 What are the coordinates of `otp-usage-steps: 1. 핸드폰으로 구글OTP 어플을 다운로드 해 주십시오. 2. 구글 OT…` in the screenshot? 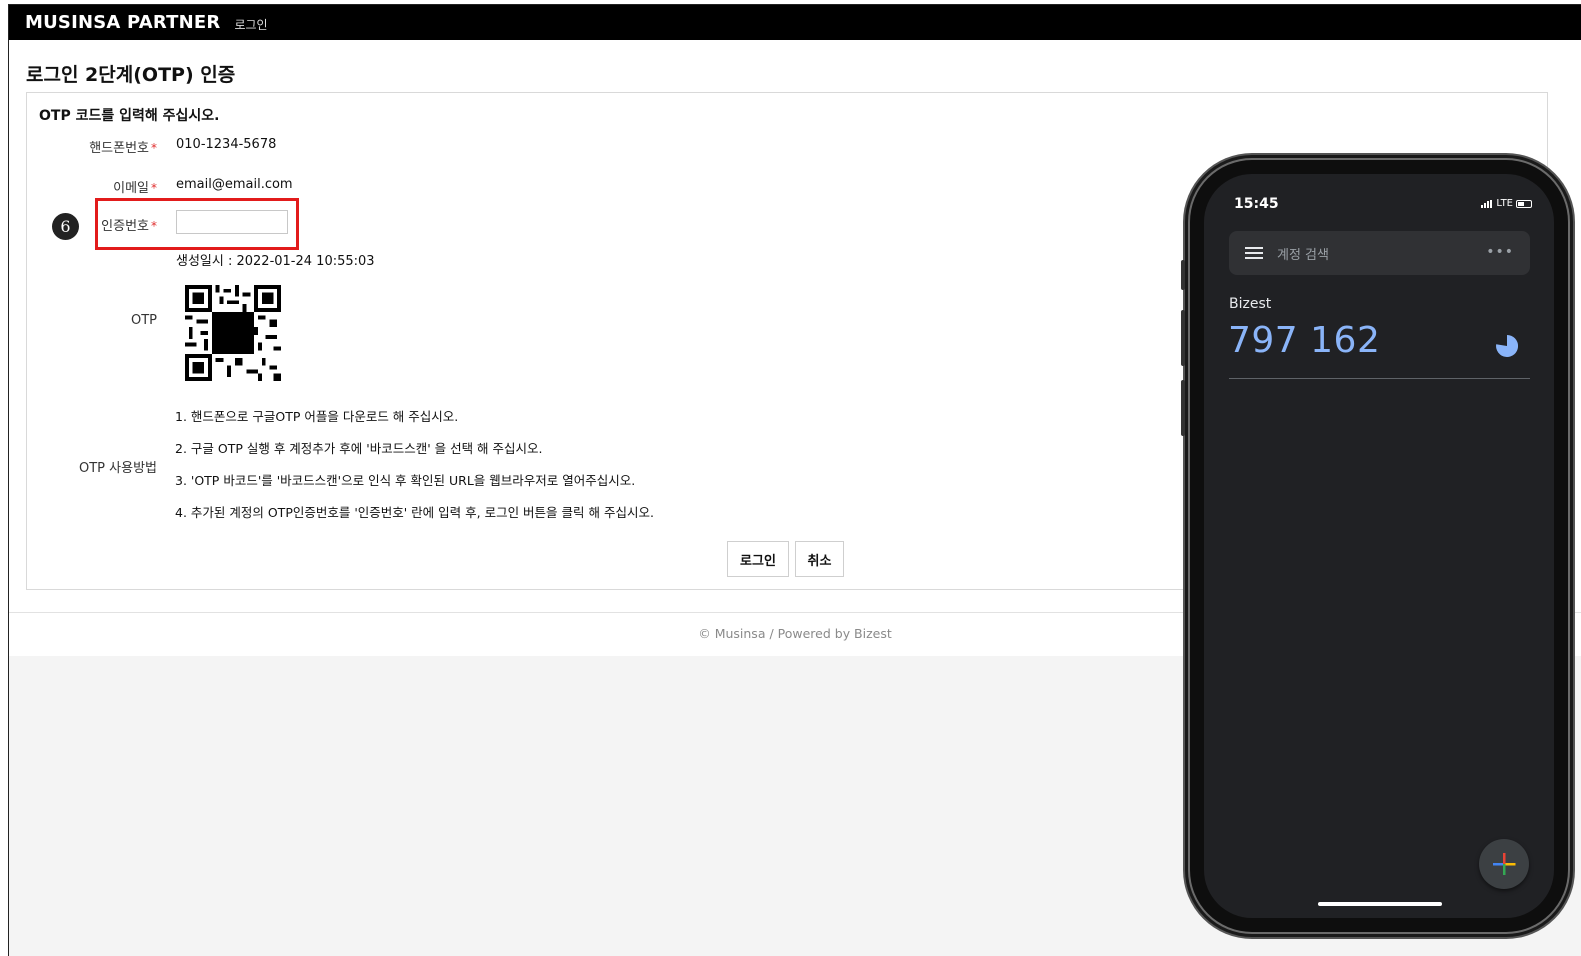 It's located at (414, 471).